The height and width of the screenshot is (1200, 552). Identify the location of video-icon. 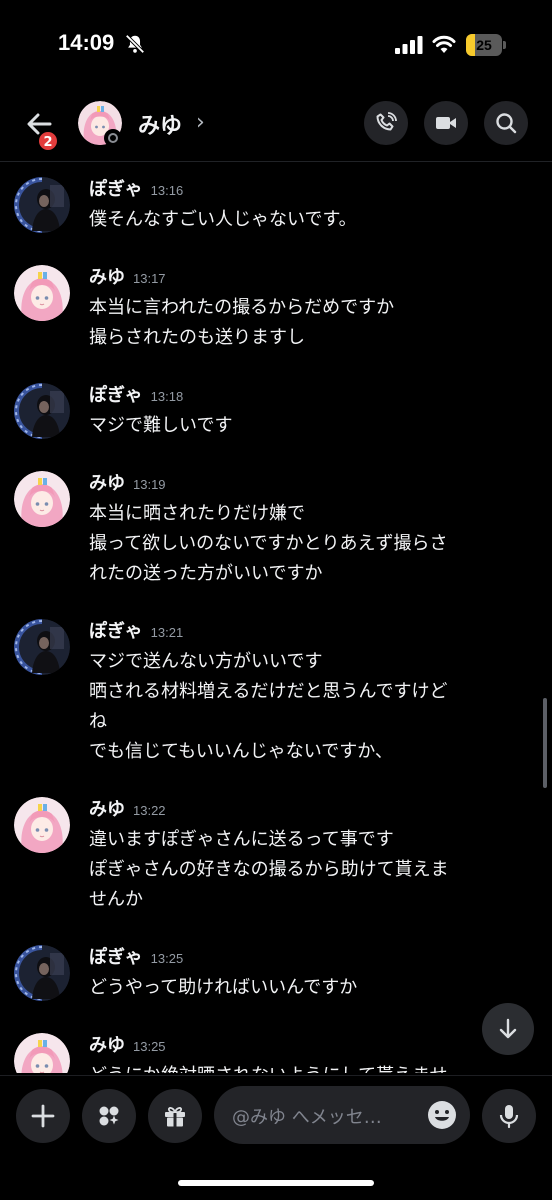
(446, 123).